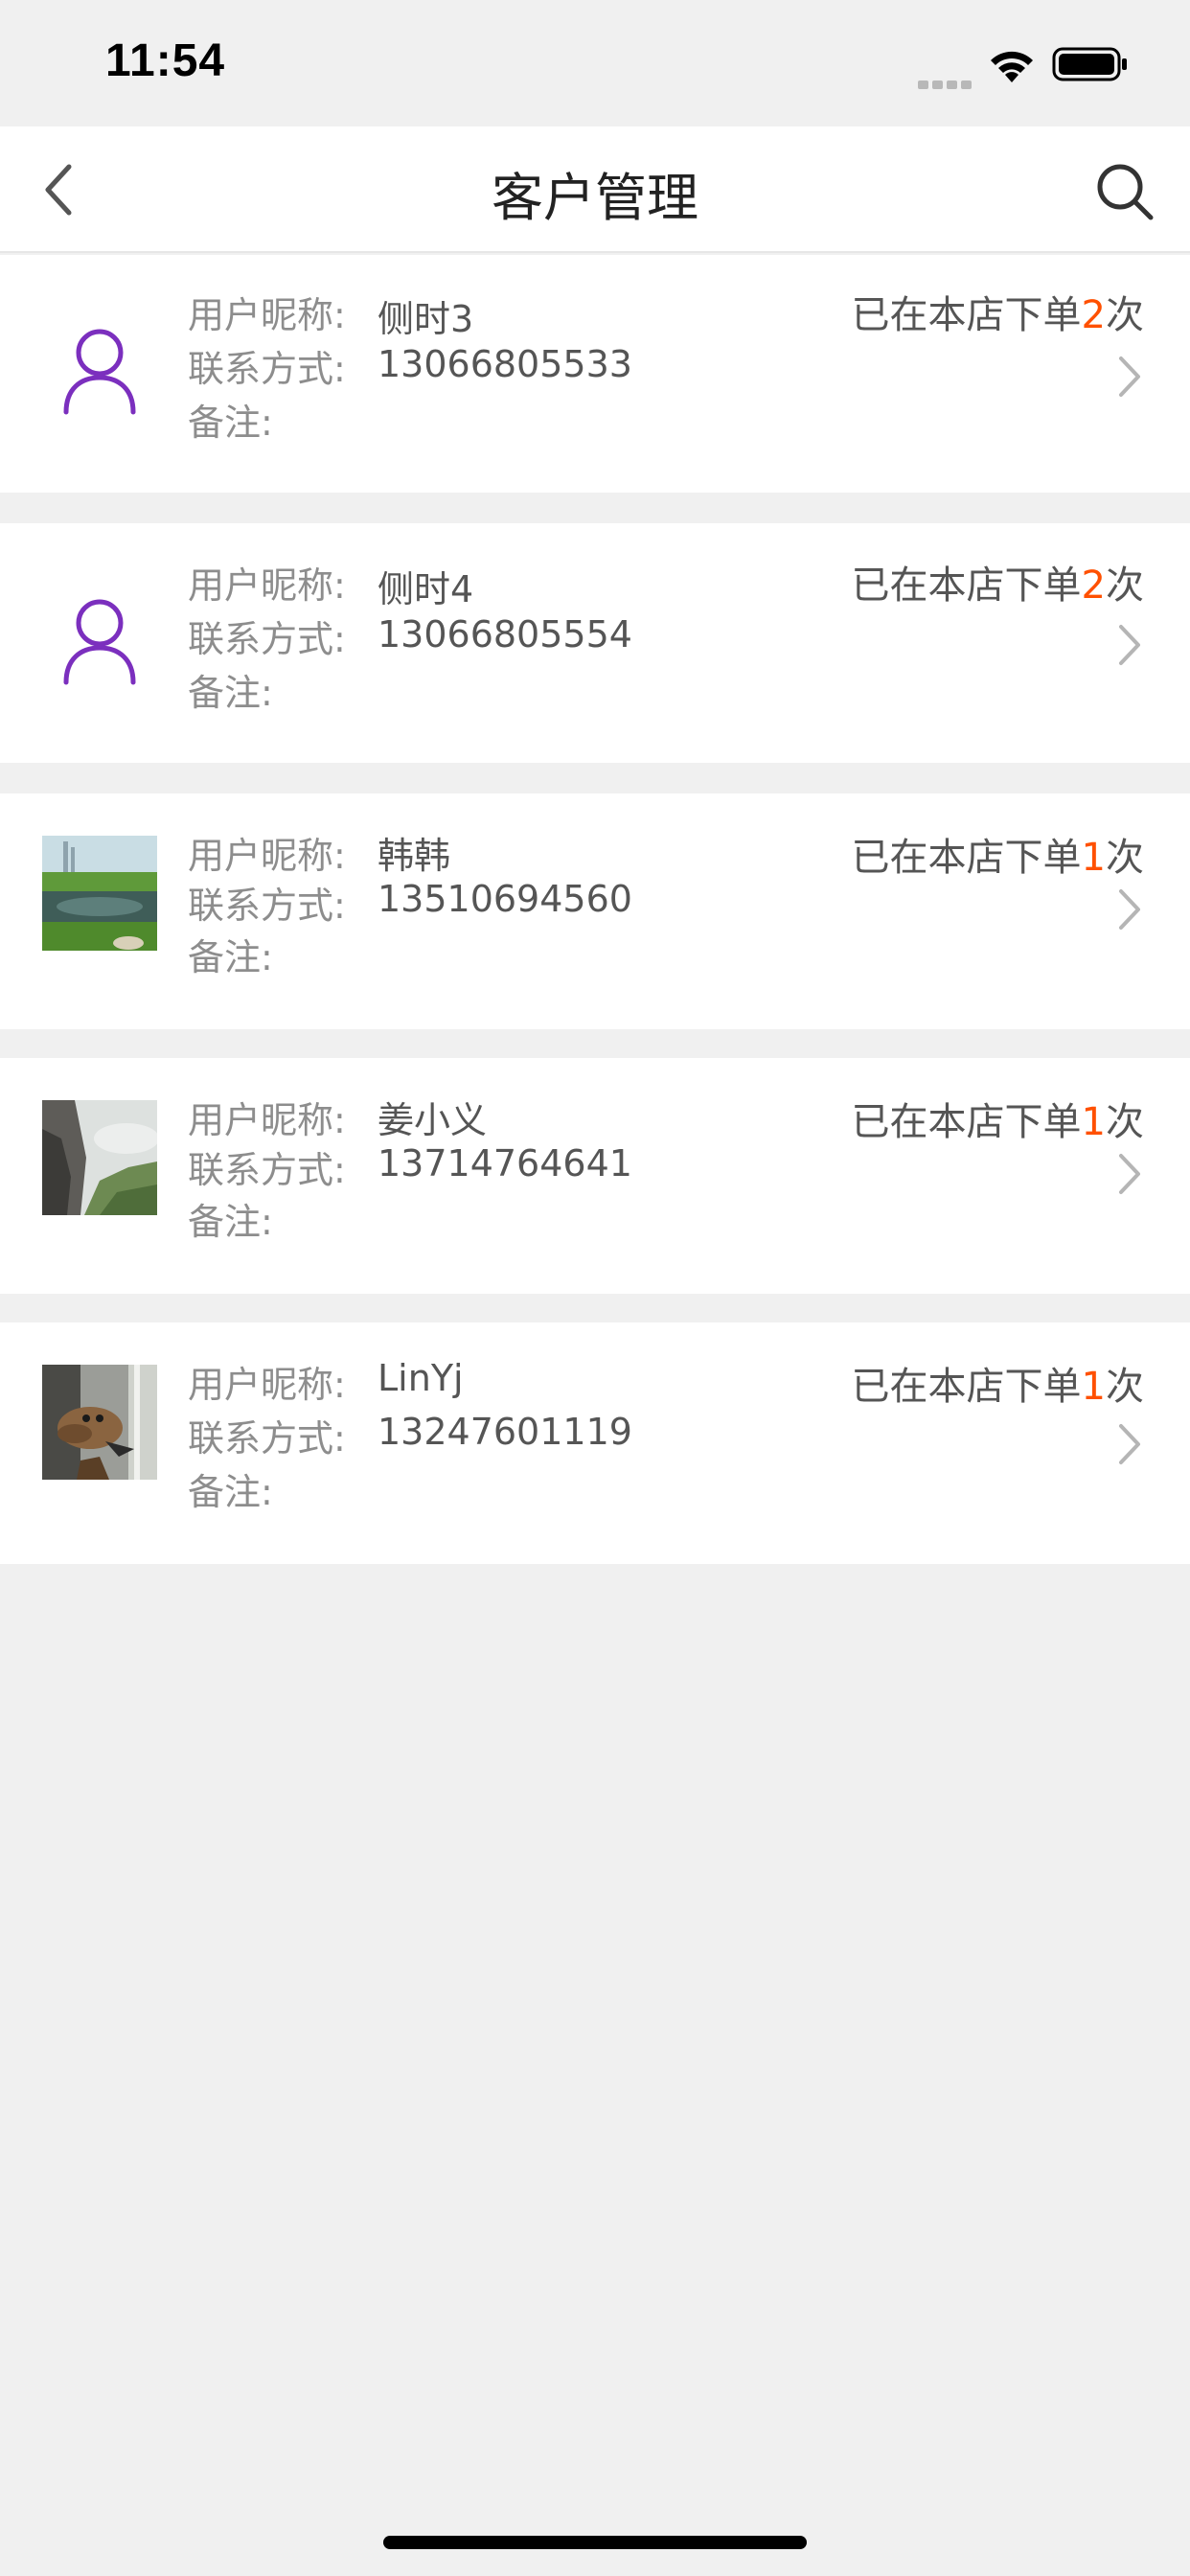  Describe the element at coordinates (1090, 64) in the screenshot. I see `battery-icon` at that location.